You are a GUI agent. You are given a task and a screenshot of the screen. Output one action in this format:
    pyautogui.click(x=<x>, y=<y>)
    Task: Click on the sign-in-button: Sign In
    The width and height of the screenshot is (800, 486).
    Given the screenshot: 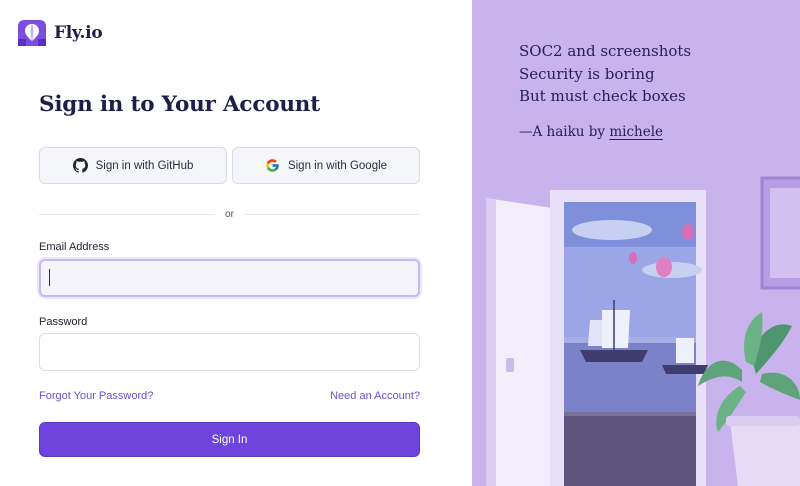 What is the action you would take?
    pyautogui.click(x=229, y=439)
    